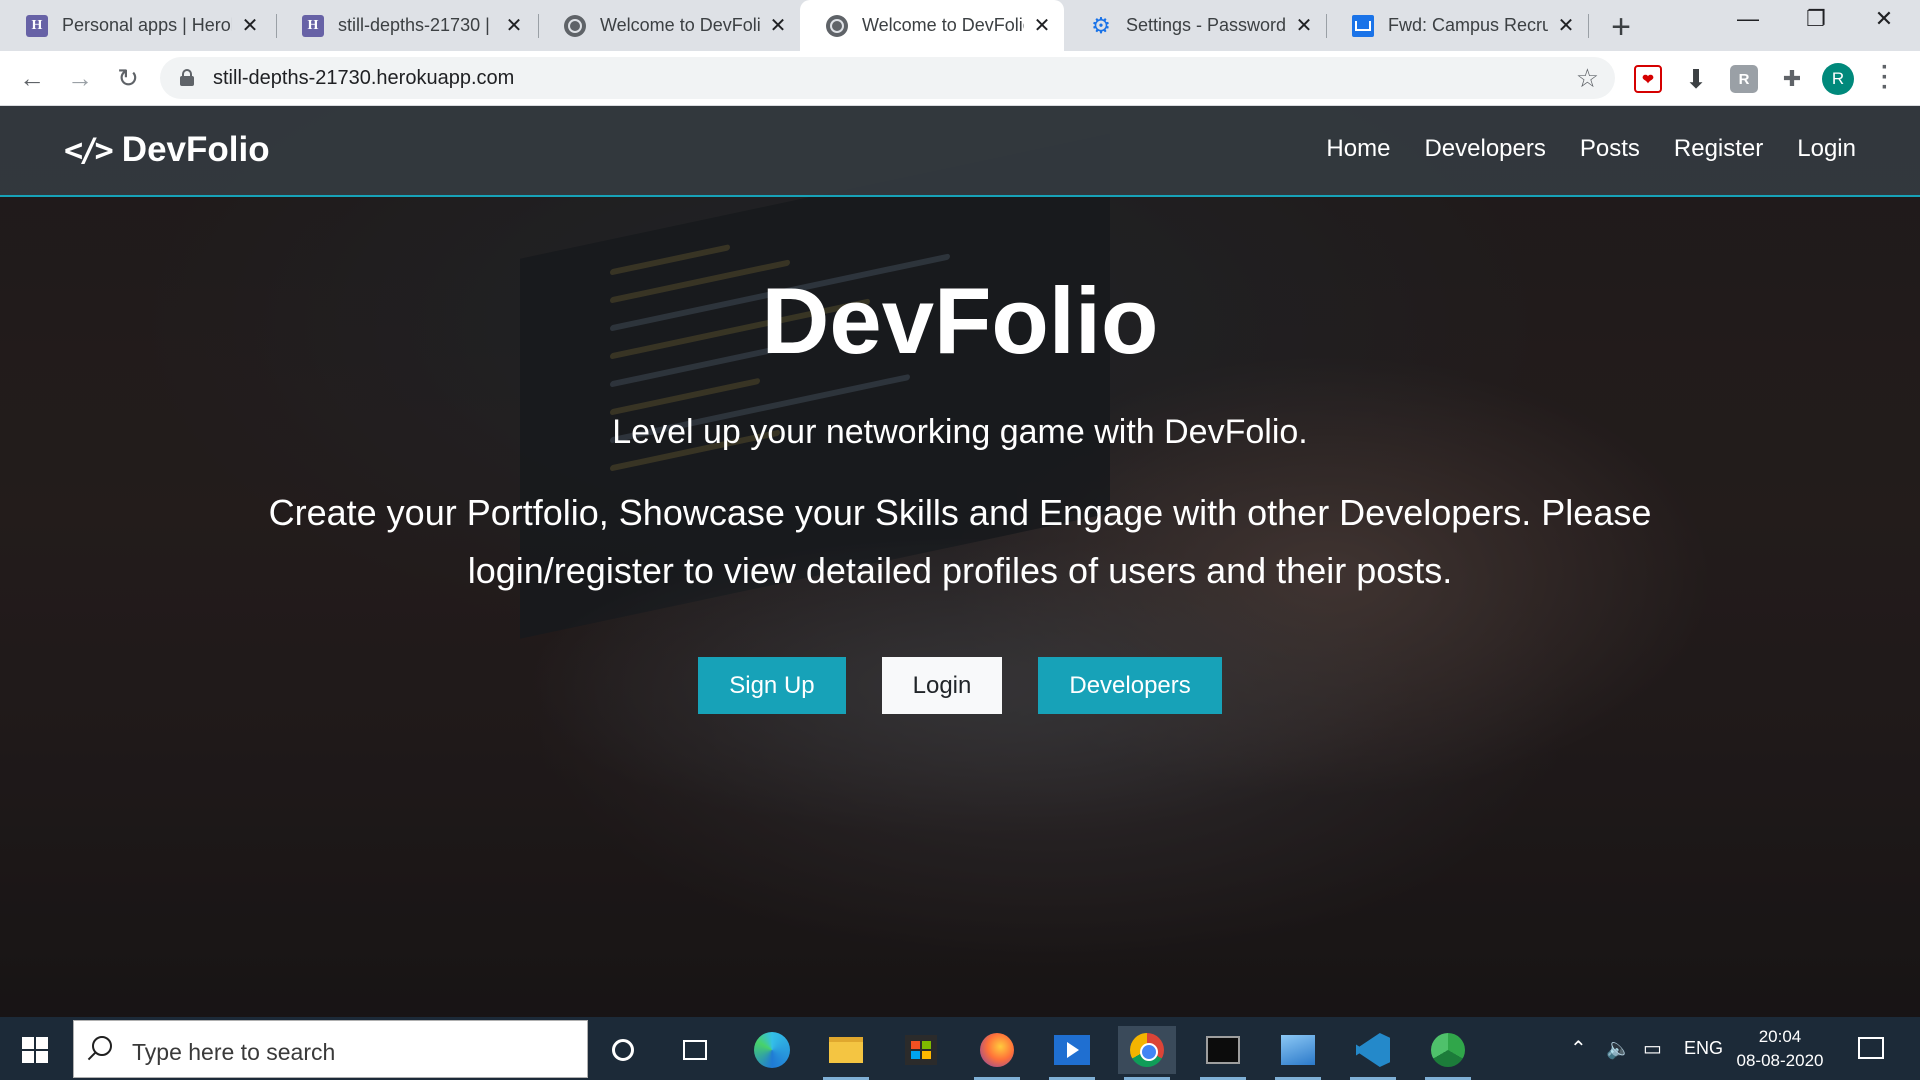  I want to click on hero-title: DevFolio, so click(960, 320).